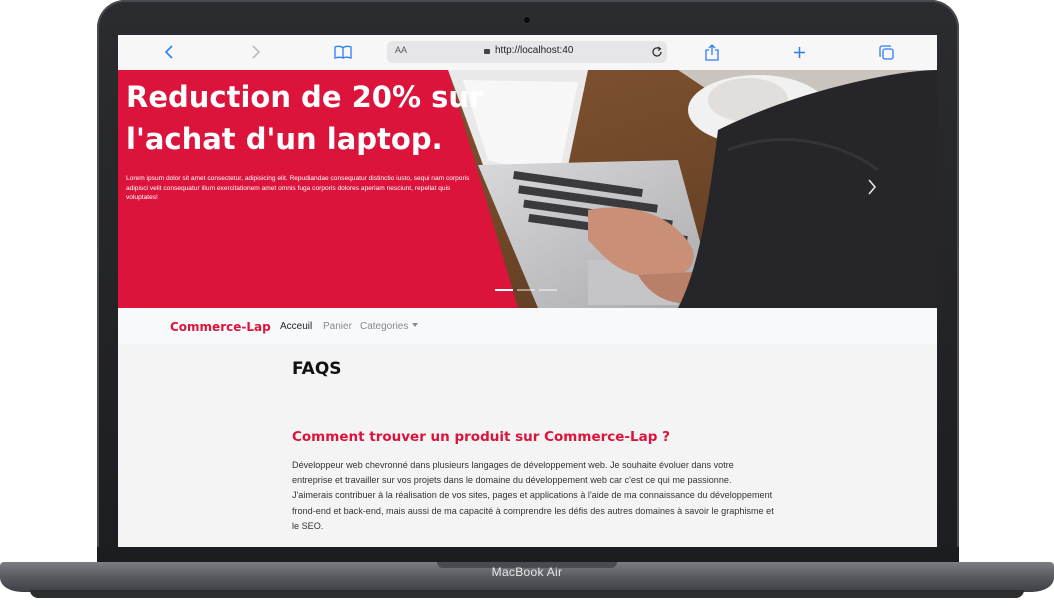  What do you see at coordinates (487, 51) in the screenshot?
I see `lock-icon` at bounding box center [487, 51].